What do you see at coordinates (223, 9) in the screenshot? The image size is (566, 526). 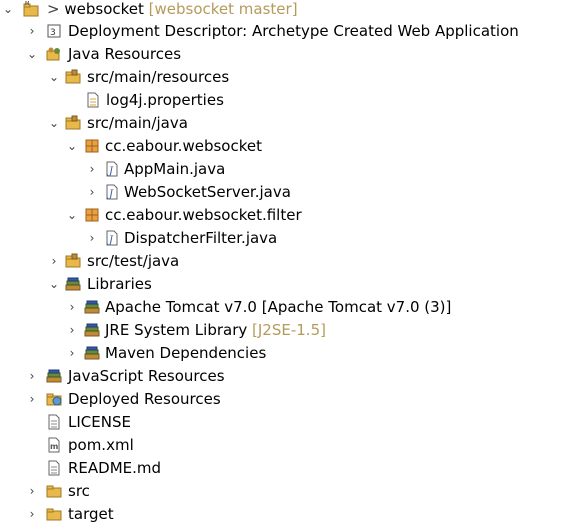 I see `git-branch-decoration: [websocket master]` at bounding box center [223, 9].